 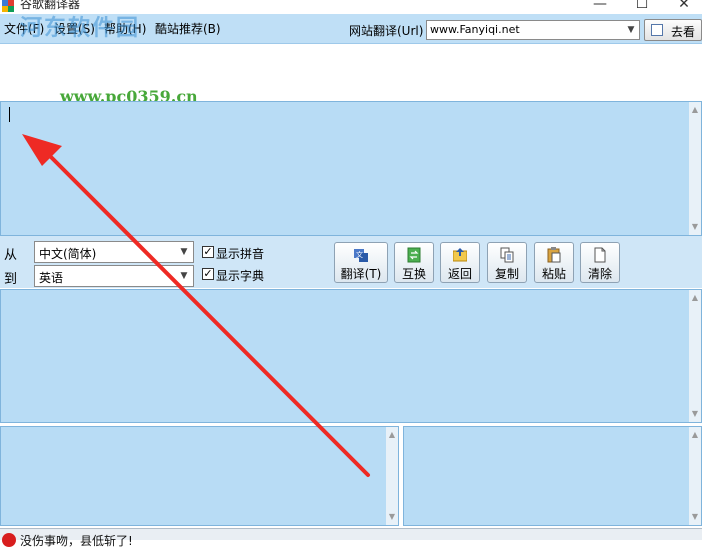 I want to click on copy-button-label: 复制, so click(x=506, y=274).